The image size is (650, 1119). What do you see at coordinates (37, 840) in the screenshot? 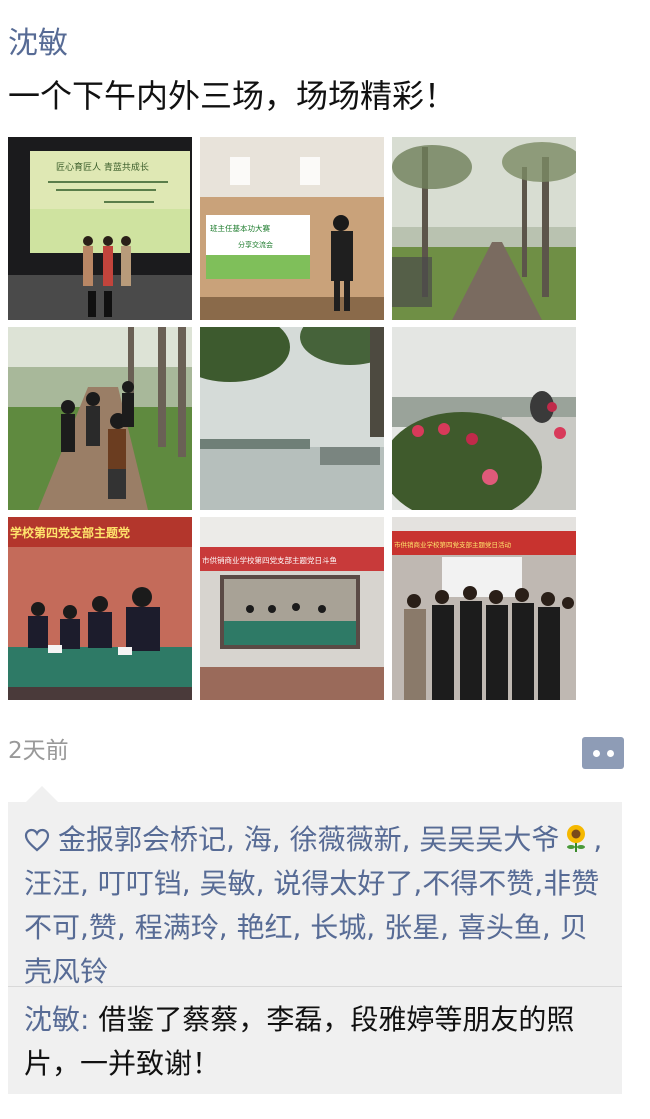
I see `heart-outline-icon` at bounding box center [37, 840].